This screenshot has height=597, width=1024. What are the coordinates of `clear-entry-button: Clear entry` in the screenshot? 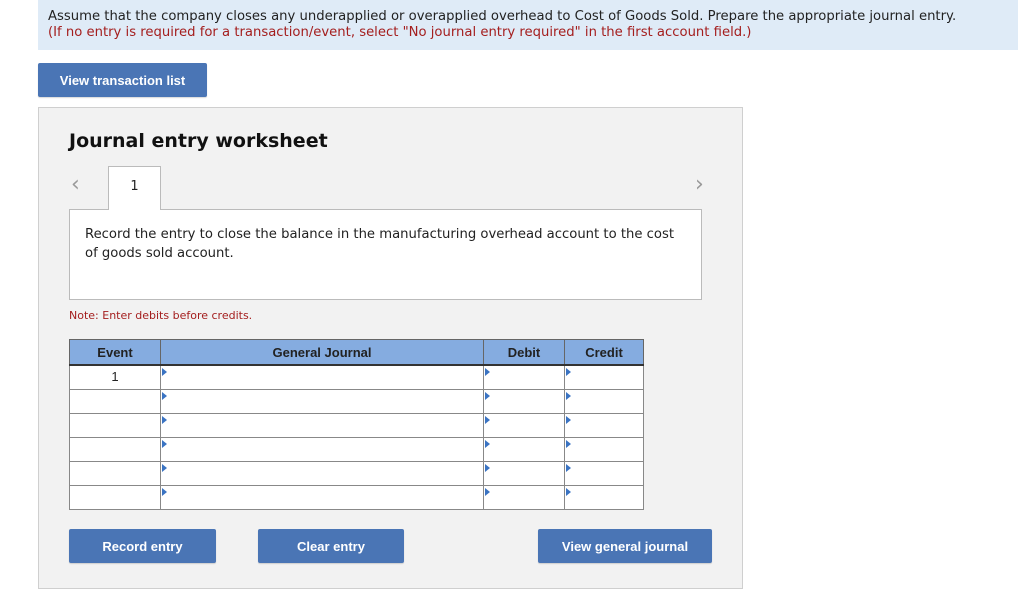 It's located at (331, 546).